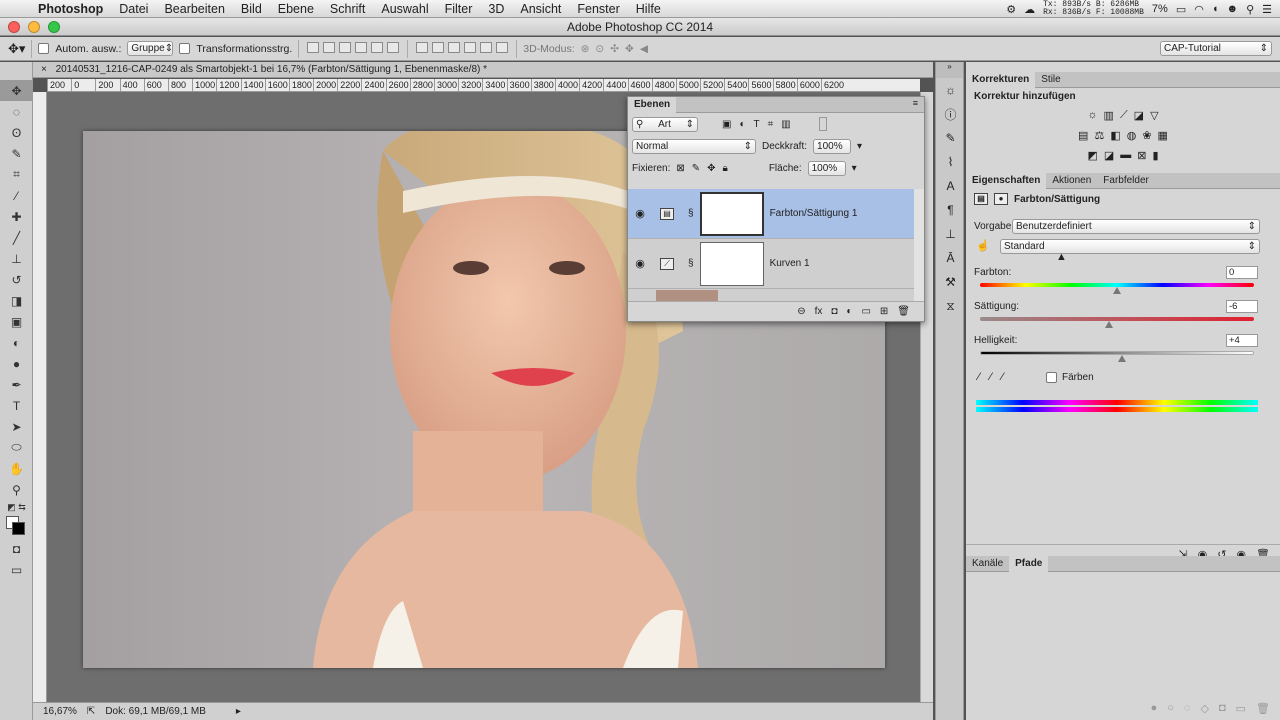 The image size is (1280, 720). I want to click on distribute-hcenter-icon, so click(486, 47).